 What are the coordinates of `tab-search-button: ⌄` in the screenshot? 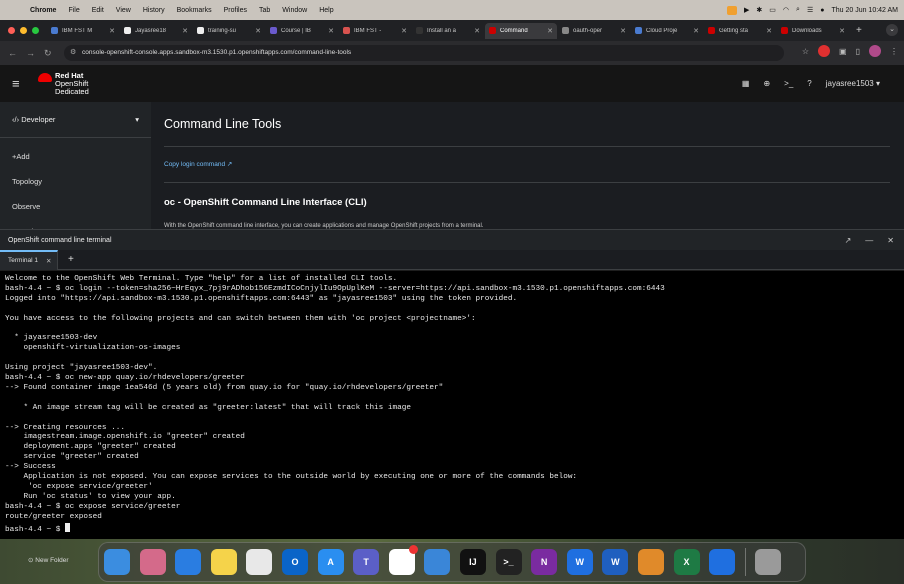 It's located at (892, 30).